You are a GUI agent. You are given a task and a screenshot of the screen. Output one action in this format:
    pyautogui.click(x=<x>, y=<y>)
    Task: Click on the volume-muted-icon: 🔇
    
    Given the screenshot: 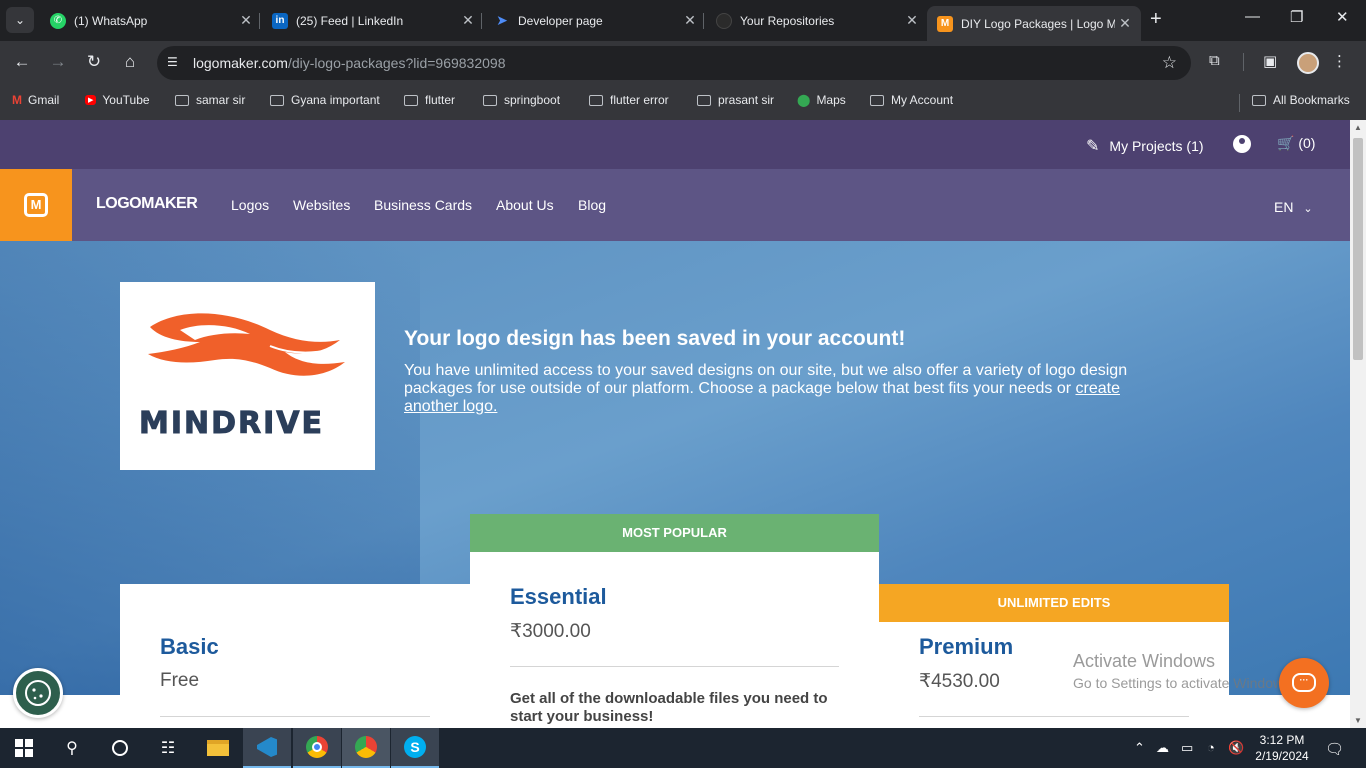 What is the action you would take?
    pyautogui.click(x=1236, y=748)
    